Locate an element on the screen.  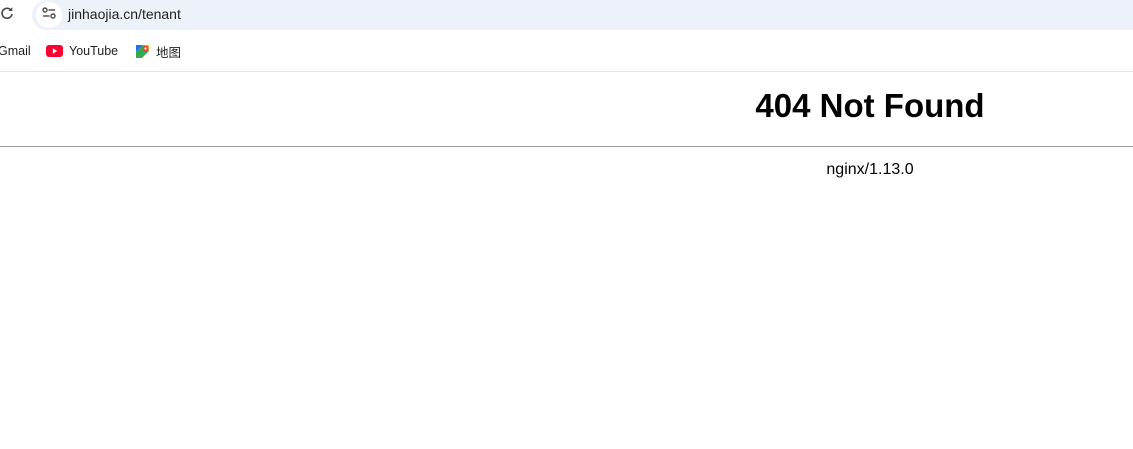
youtube-icon is located at coordinates (54, 51).